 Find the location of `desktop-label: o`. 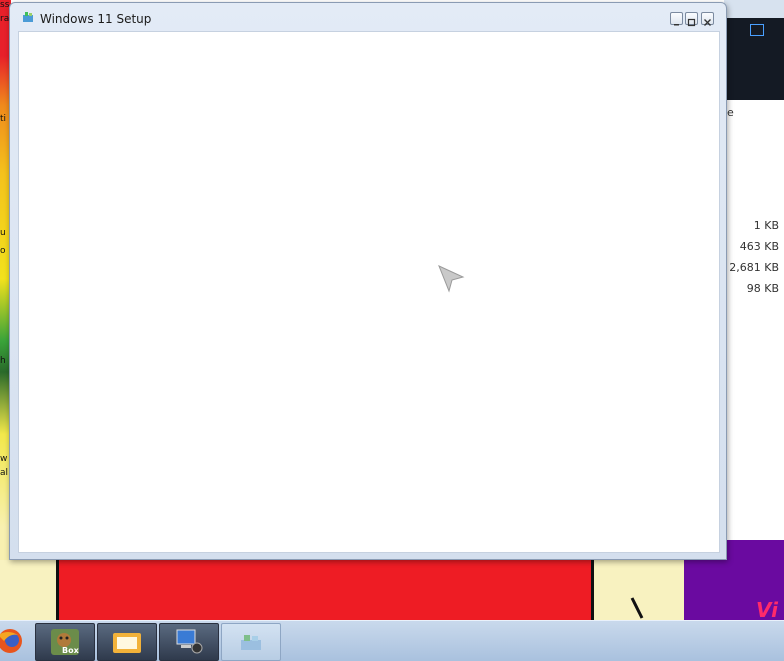

desktop-label: o is located at coordinates (3, 251).